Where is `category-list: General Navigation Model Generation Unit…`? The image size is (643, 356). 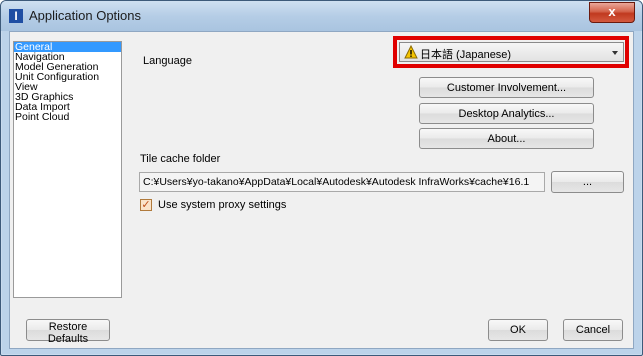
category-list: General Navigation Model Generation Unit… is located at coordinates (67, 169).